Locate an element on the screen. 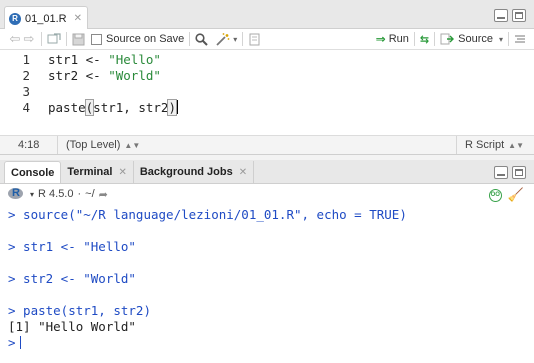 Image resolution: width=534 pixels, height=363 pixels. tab-background-jobs: Background Jobs ✕ is located at coordinates (194, 172).